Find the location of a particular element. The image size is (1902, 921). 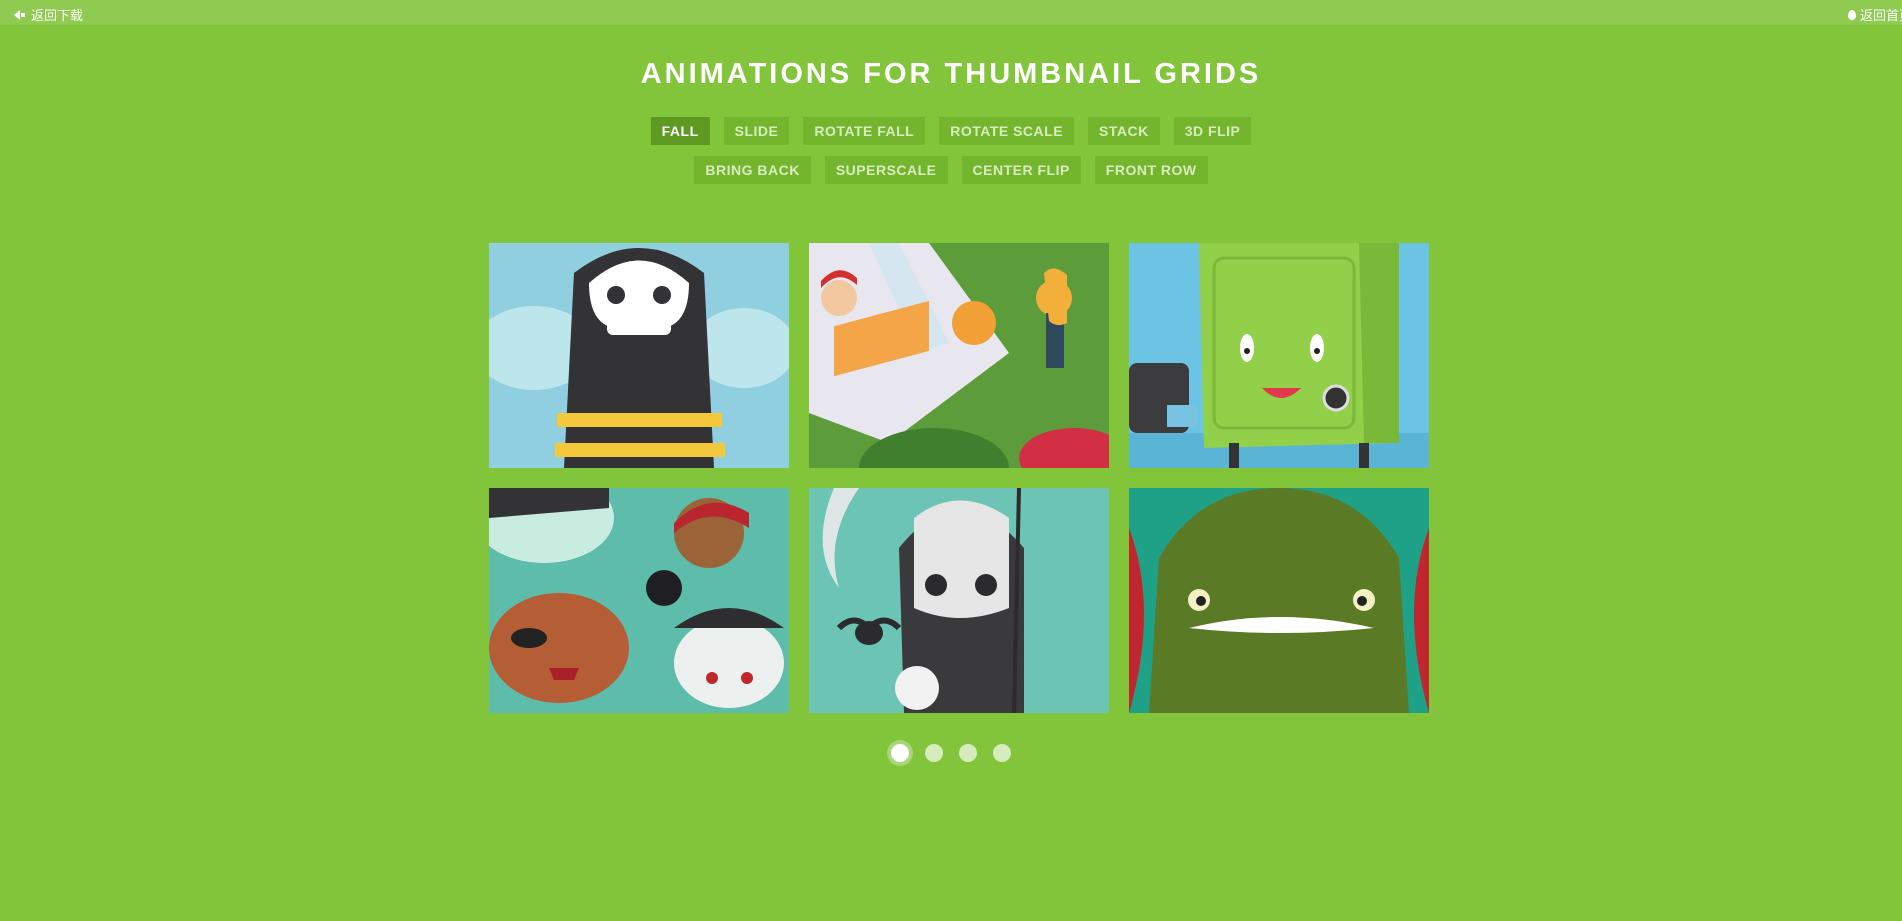

tab-bring-back: Bring Back is located at coordinates (752, 170).